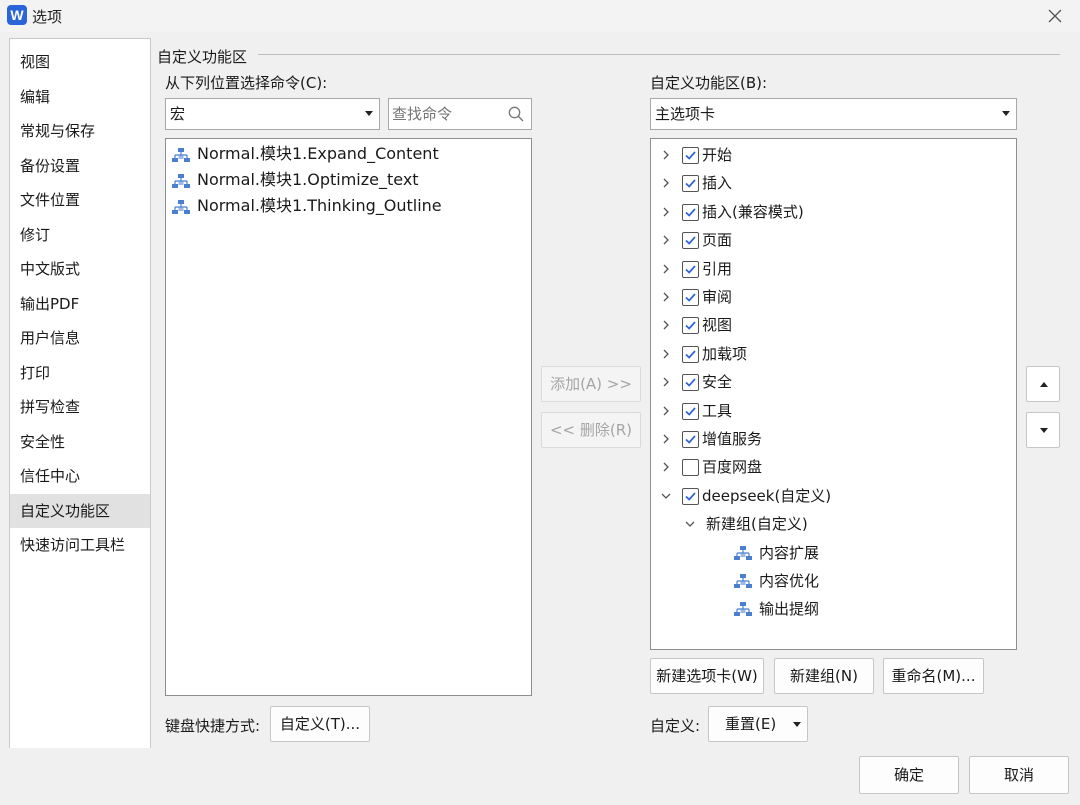  What do you see at coordinates (909, 775) in the screenshot?
I see `ok-button: 确定` at bounding box center [909, 775].